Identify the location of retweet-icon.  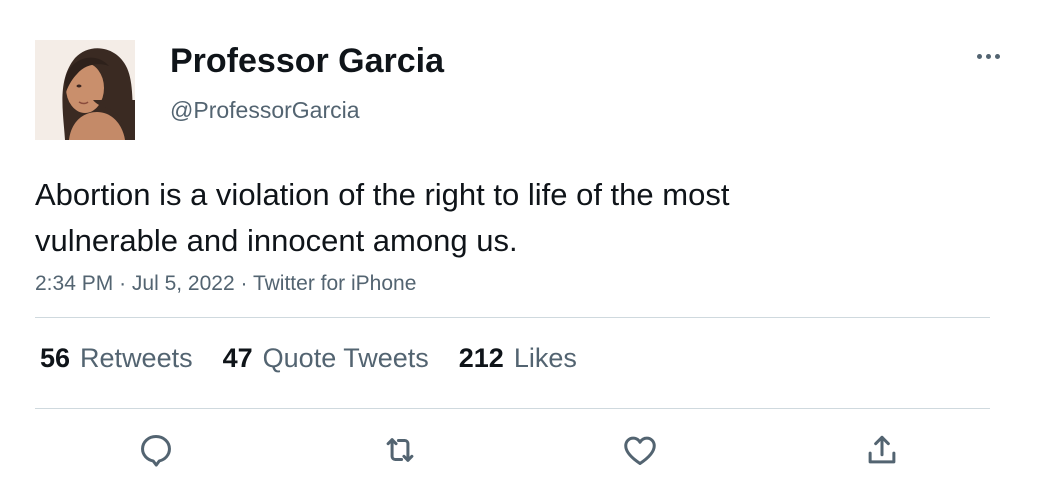
(400, 450).